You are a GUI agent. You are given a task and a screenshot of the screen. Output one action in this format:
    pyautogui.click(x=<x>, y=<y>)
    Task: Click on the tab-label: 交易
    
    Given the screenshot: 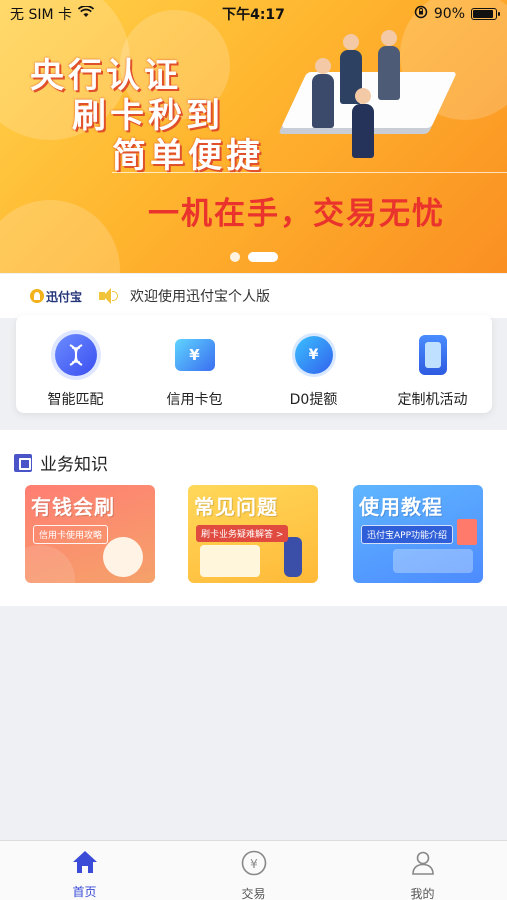 What is the action you would take?
    pyautogui.click(x=253, y=893)
    